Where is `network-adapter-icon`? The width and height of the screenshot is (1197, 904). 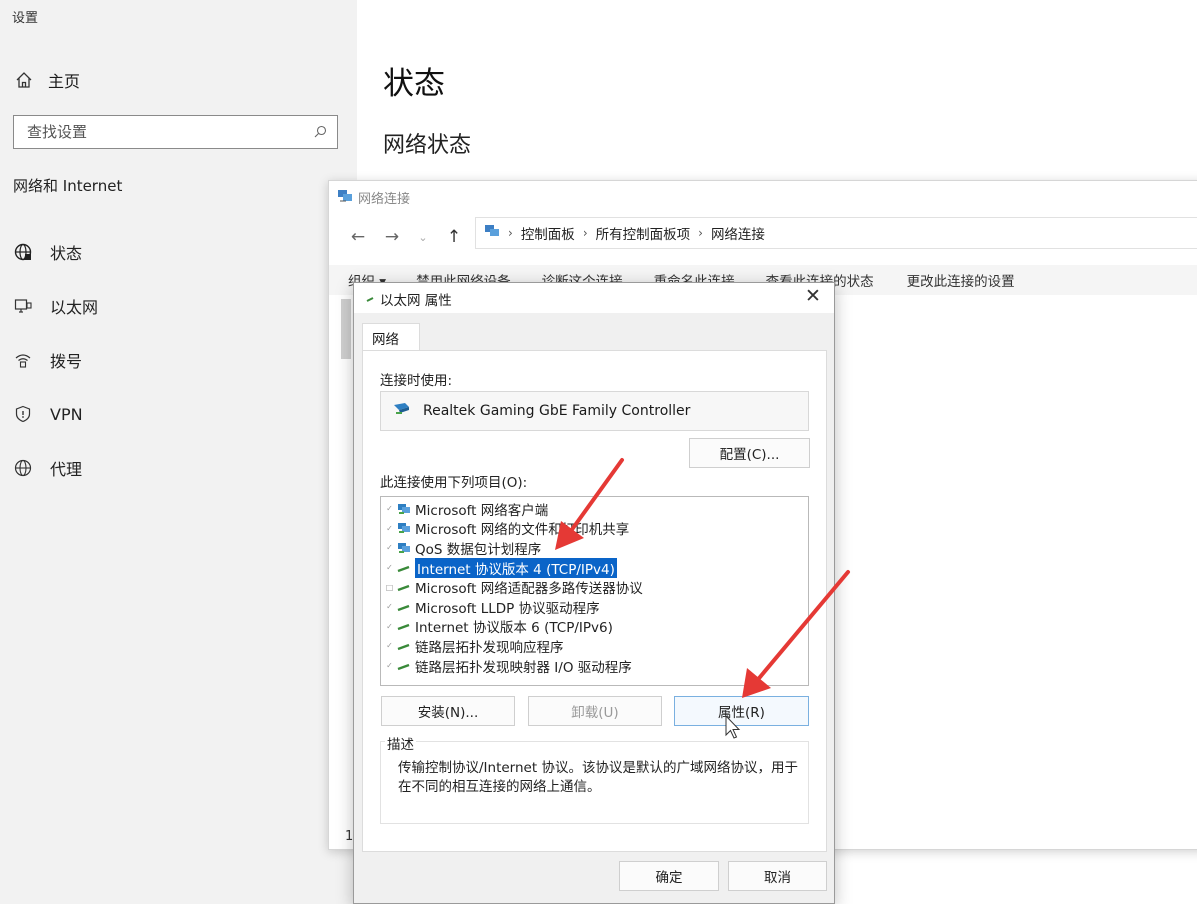 network-adapter-icon is located at coordinates (402, 411).